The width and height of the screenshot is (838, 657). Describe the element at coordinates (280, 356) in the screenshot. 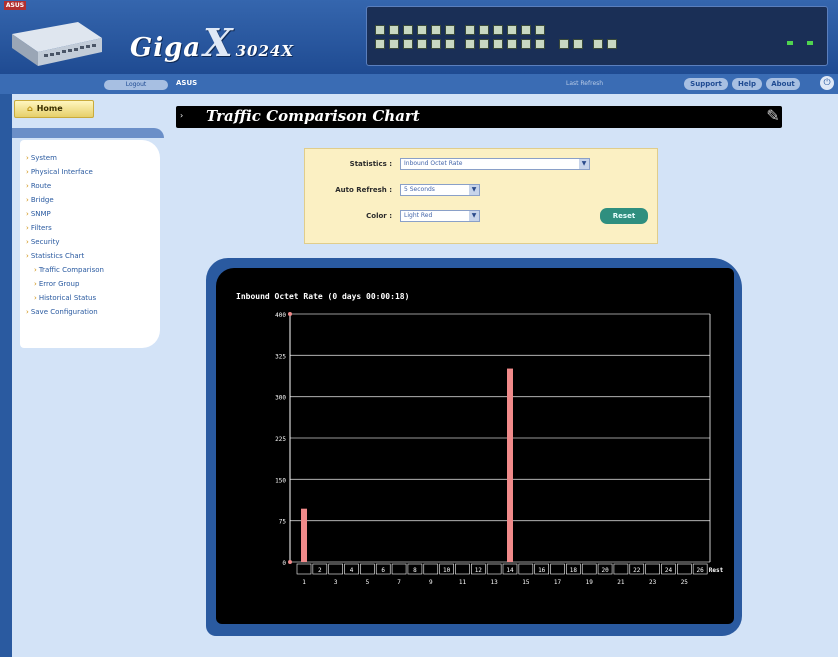

I see `y-tick-label: 325` at that location.